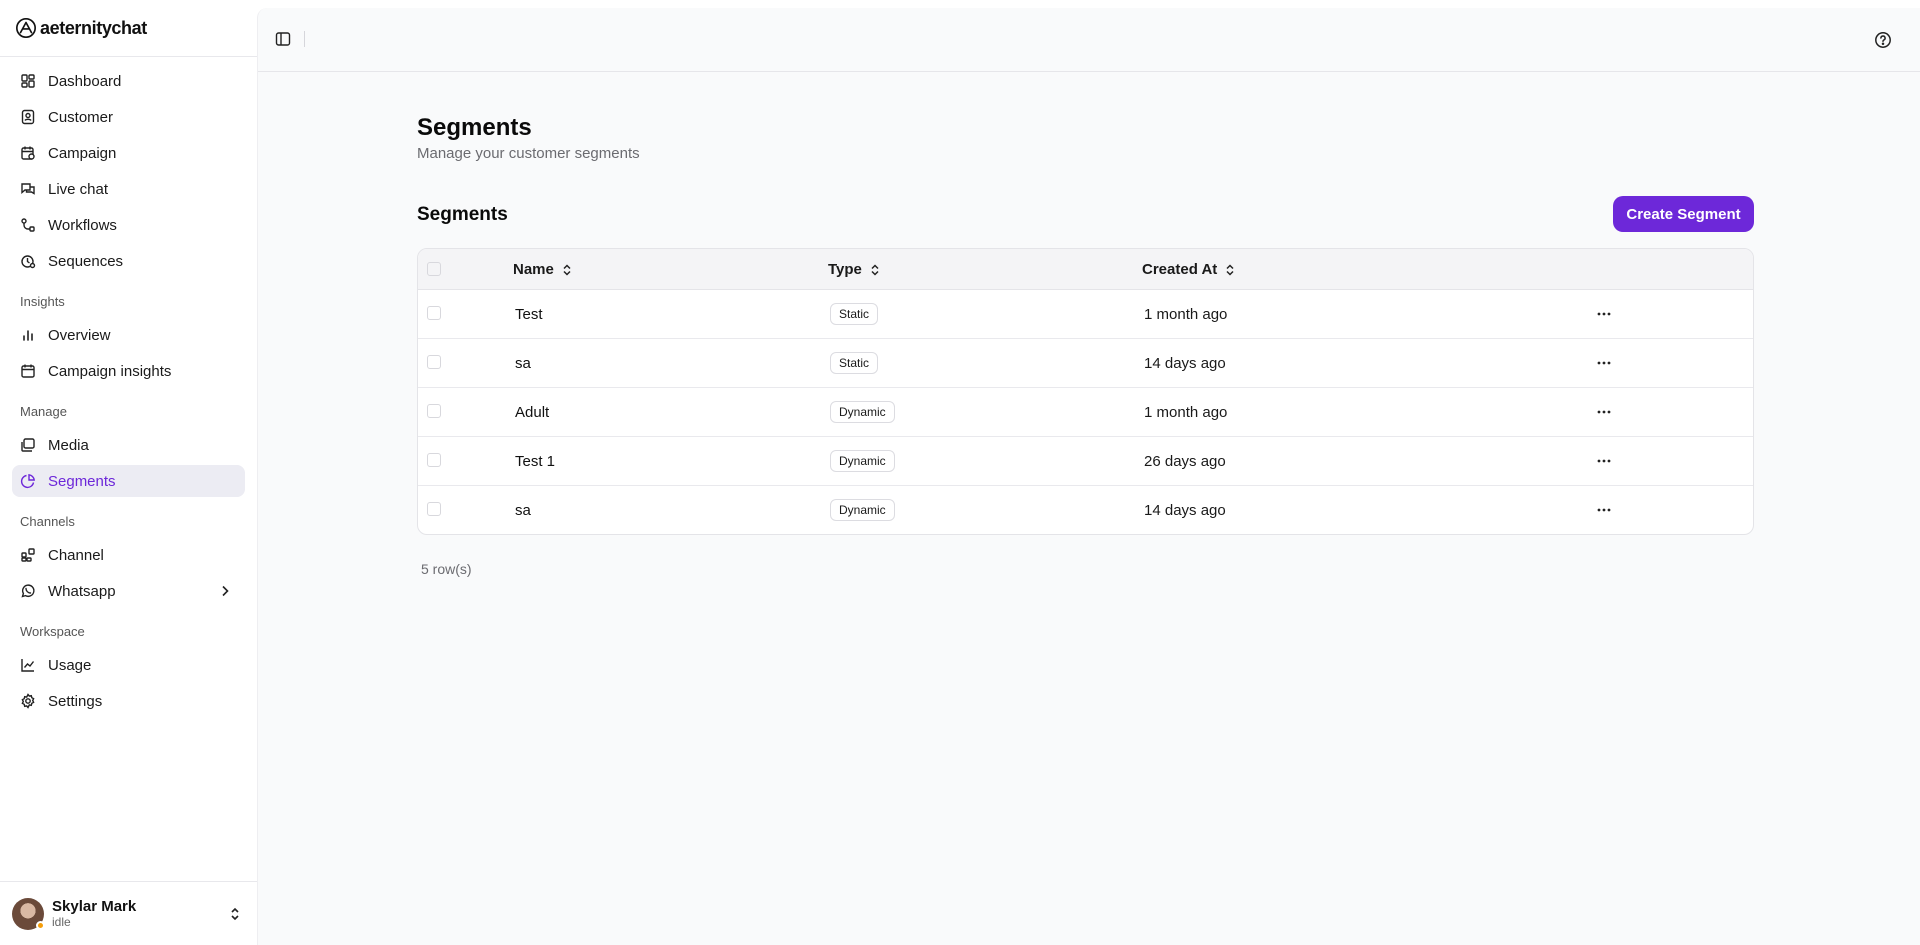  I want to click on sidebar-item-label: Whatsapp, so click(82, 591).